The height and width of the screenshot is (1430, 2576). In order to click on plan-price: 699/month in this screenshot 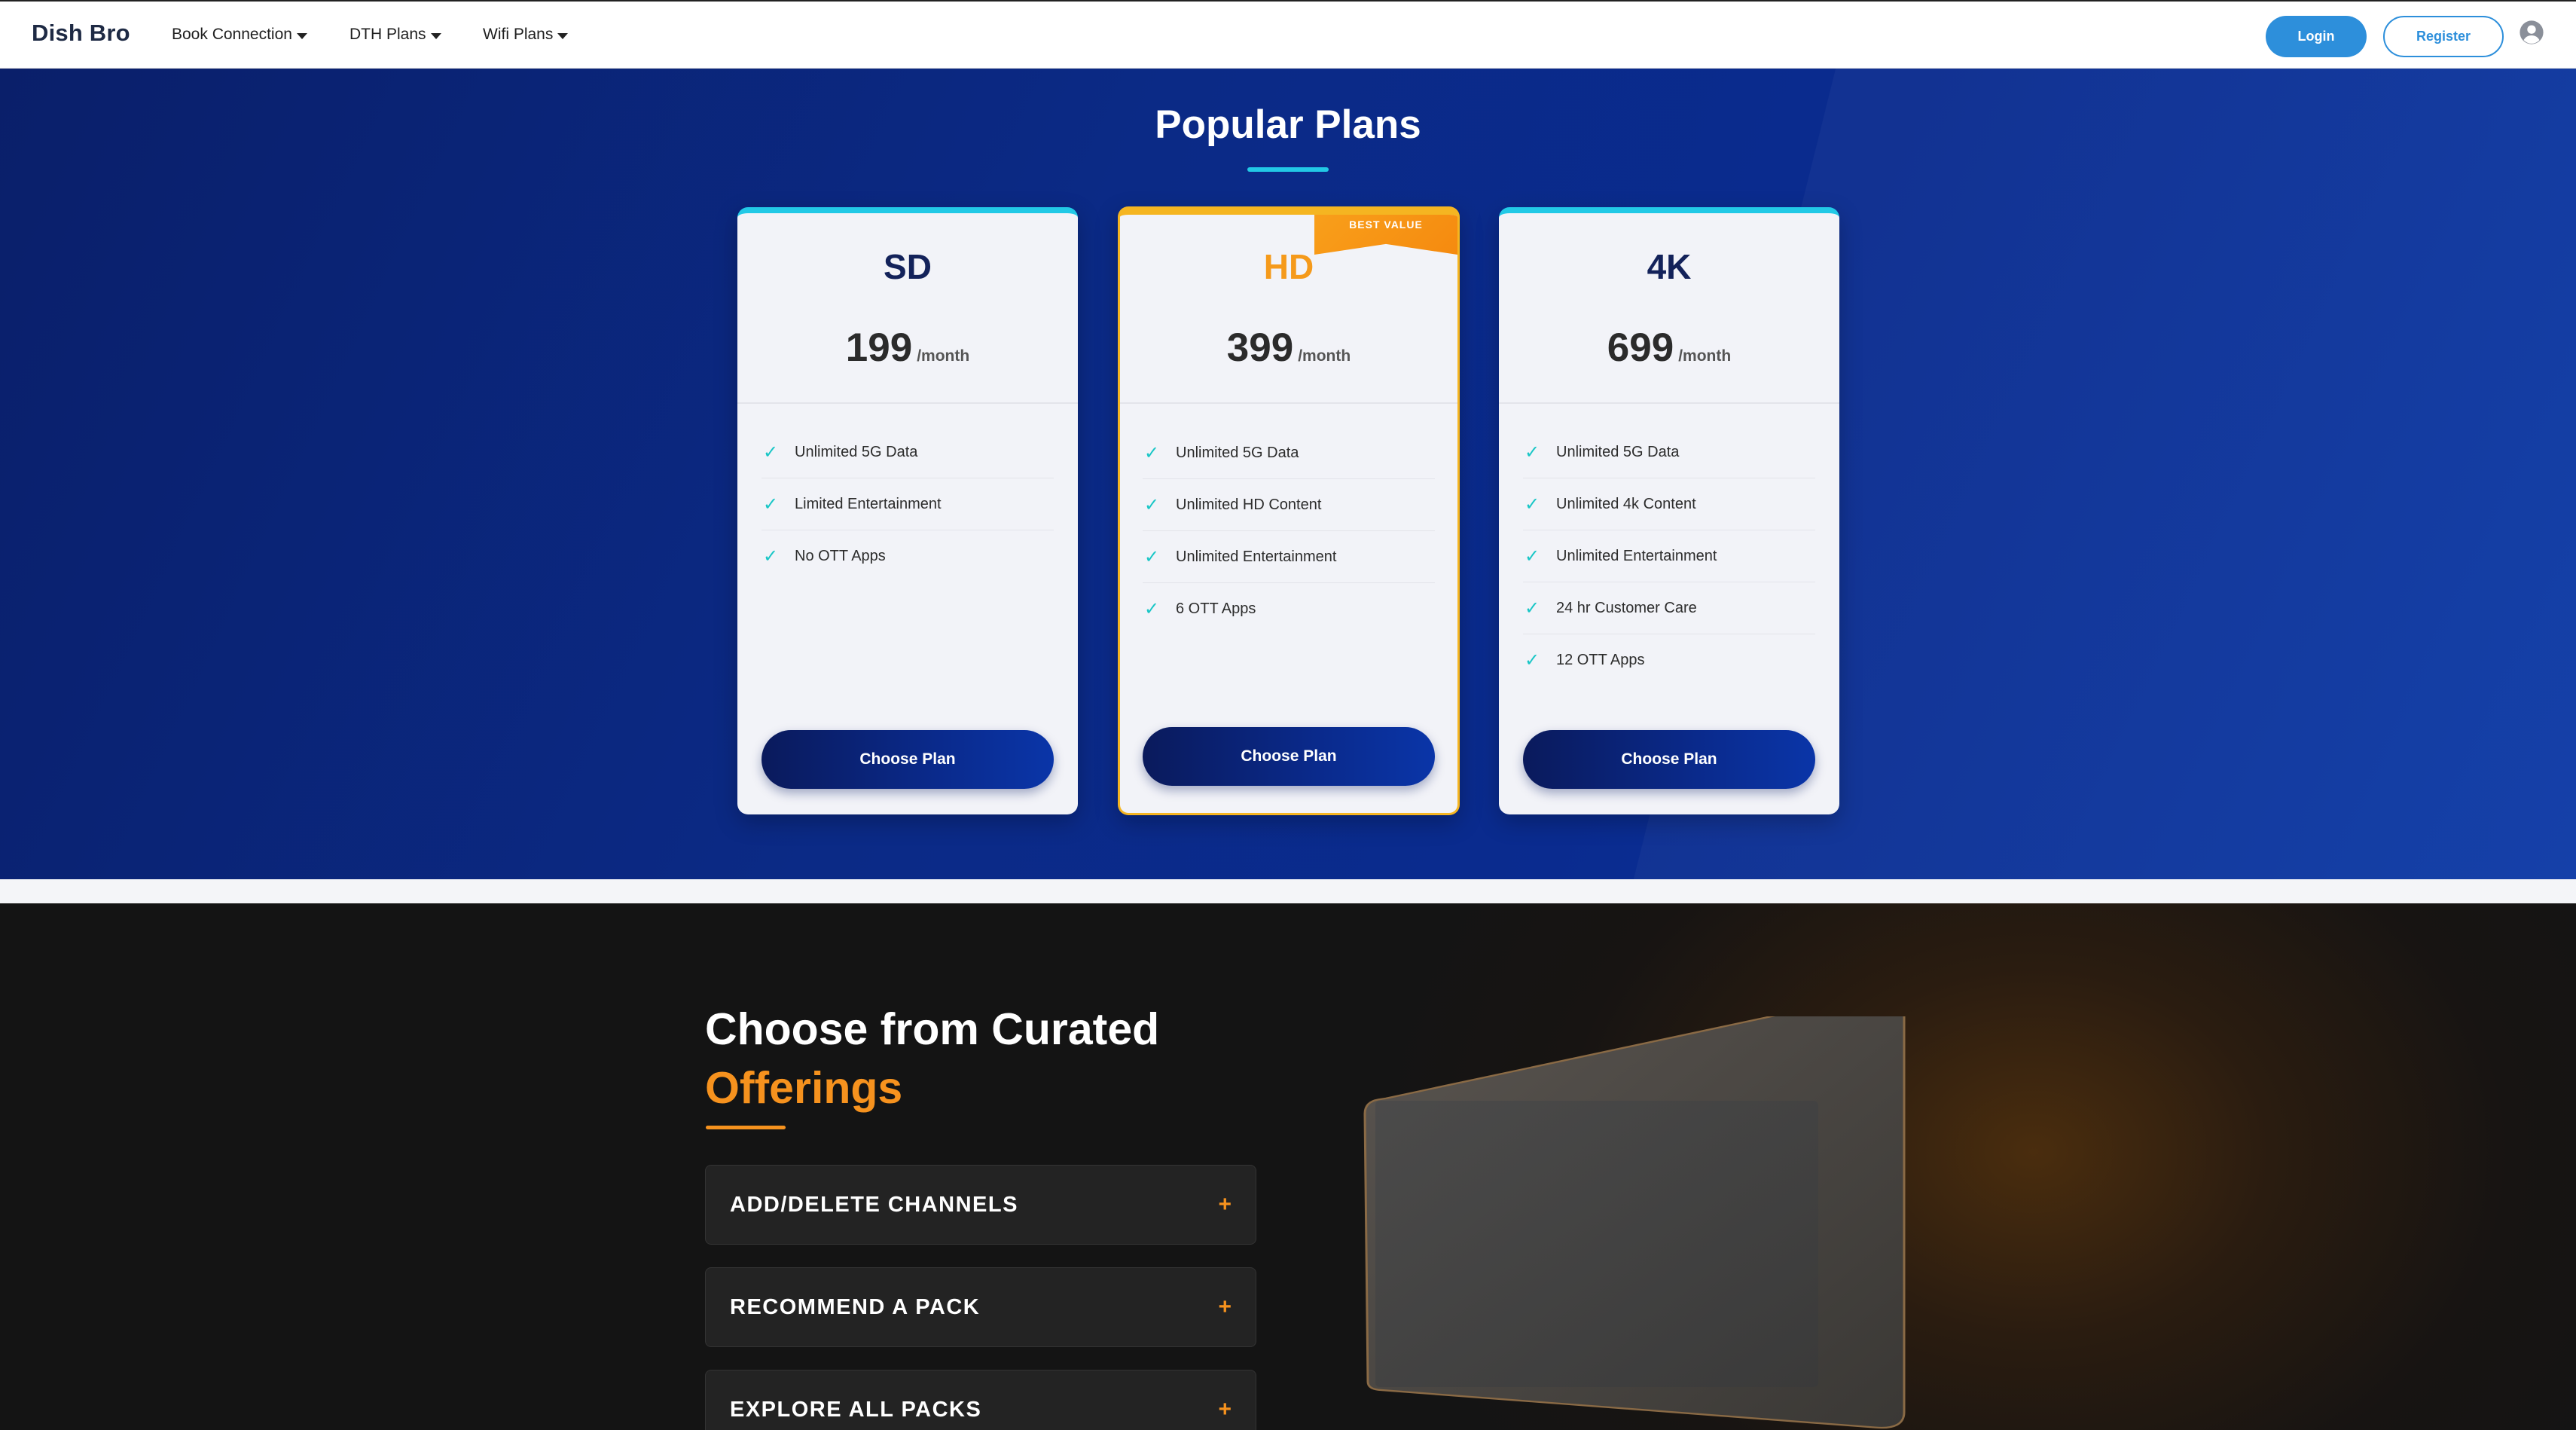, I will do `click(1669, 348)`.